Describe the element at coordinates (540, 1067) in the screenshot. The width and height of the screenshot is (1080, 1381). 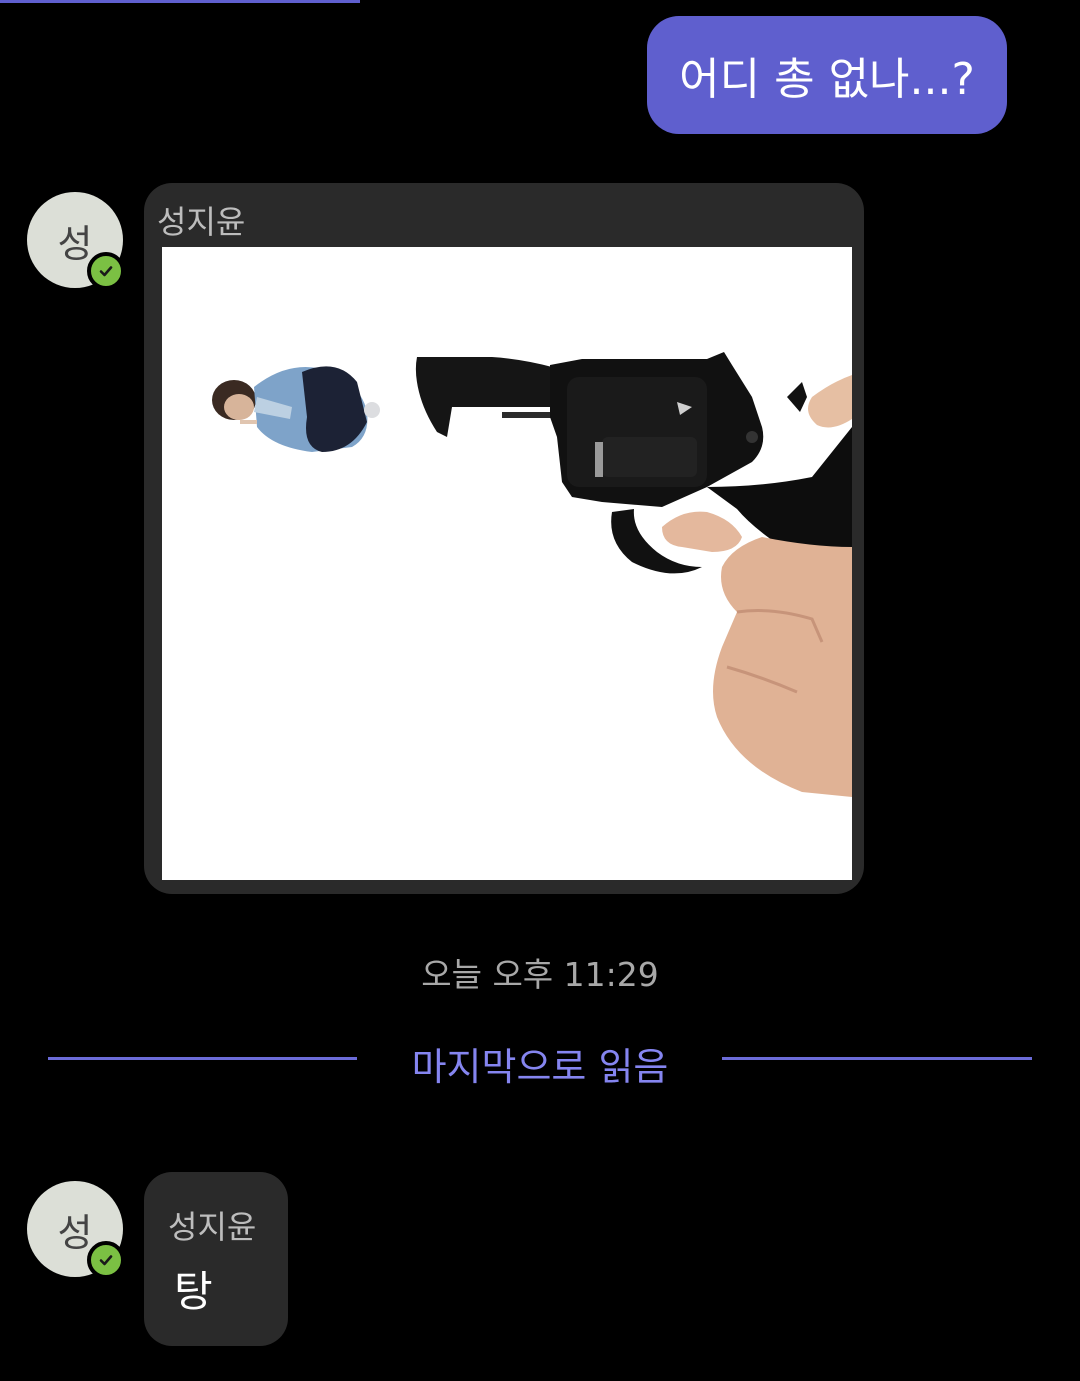
I see `read-marker-label: 마지막으로 읽음` at that location.